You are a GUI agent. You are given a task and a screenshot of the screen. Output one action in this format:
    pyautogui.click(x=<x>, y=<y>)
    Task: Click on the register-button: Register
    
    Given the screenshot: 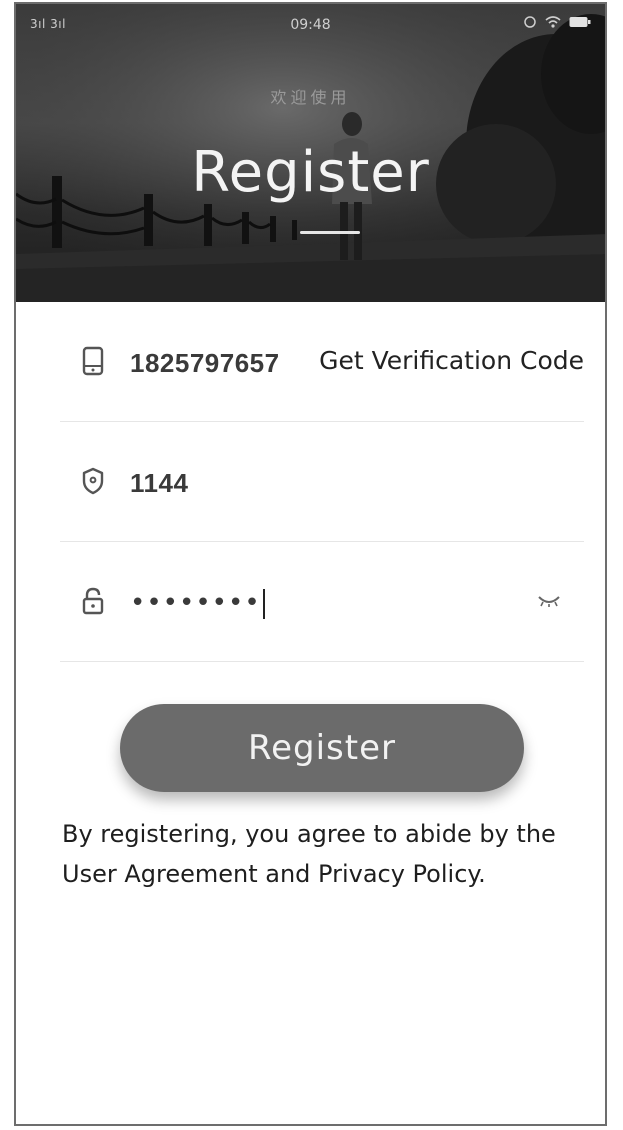 What is the action you would take?
    pyautogui.click(x=322, y=748)
    